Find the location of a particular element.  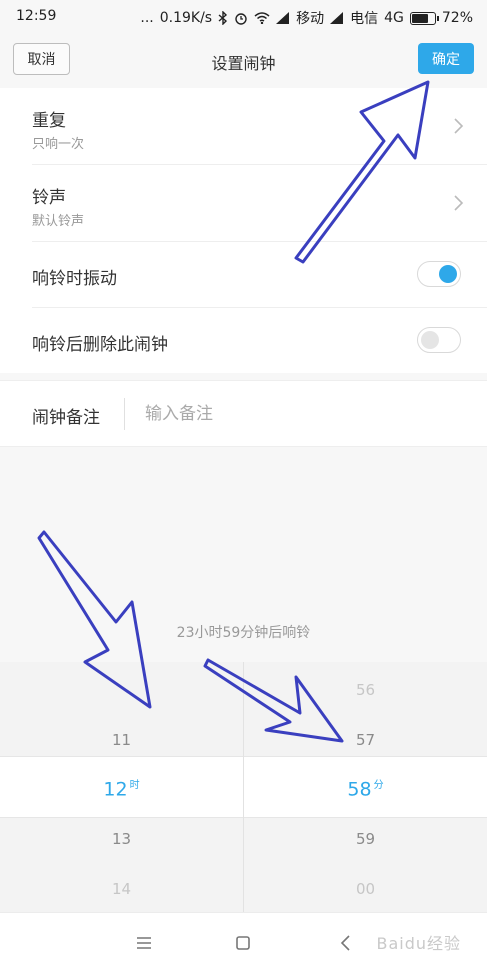

minute-option-selected: 58 分 is located at coordinates (365, 788).